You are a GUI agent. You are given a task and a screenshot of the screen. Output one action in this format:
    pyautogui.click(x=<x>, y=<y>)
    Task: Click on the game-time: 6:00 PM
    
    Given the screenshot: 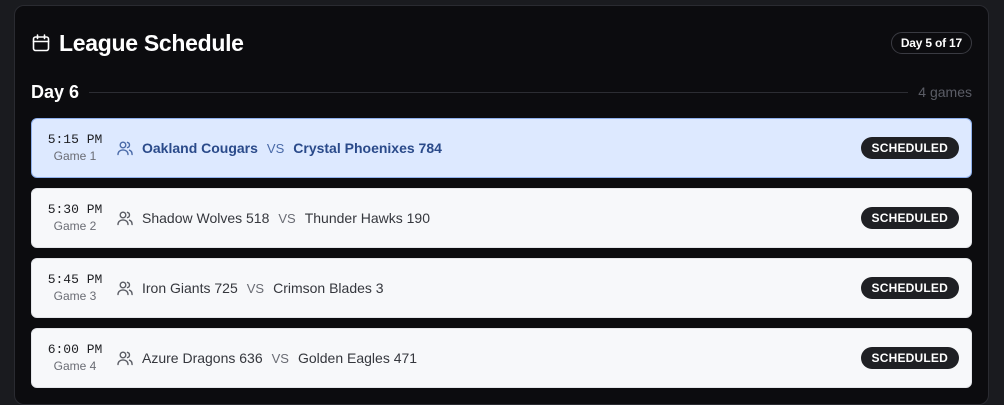 What is the action you would take?
    pyautogui.click(x=75, y=349)
    